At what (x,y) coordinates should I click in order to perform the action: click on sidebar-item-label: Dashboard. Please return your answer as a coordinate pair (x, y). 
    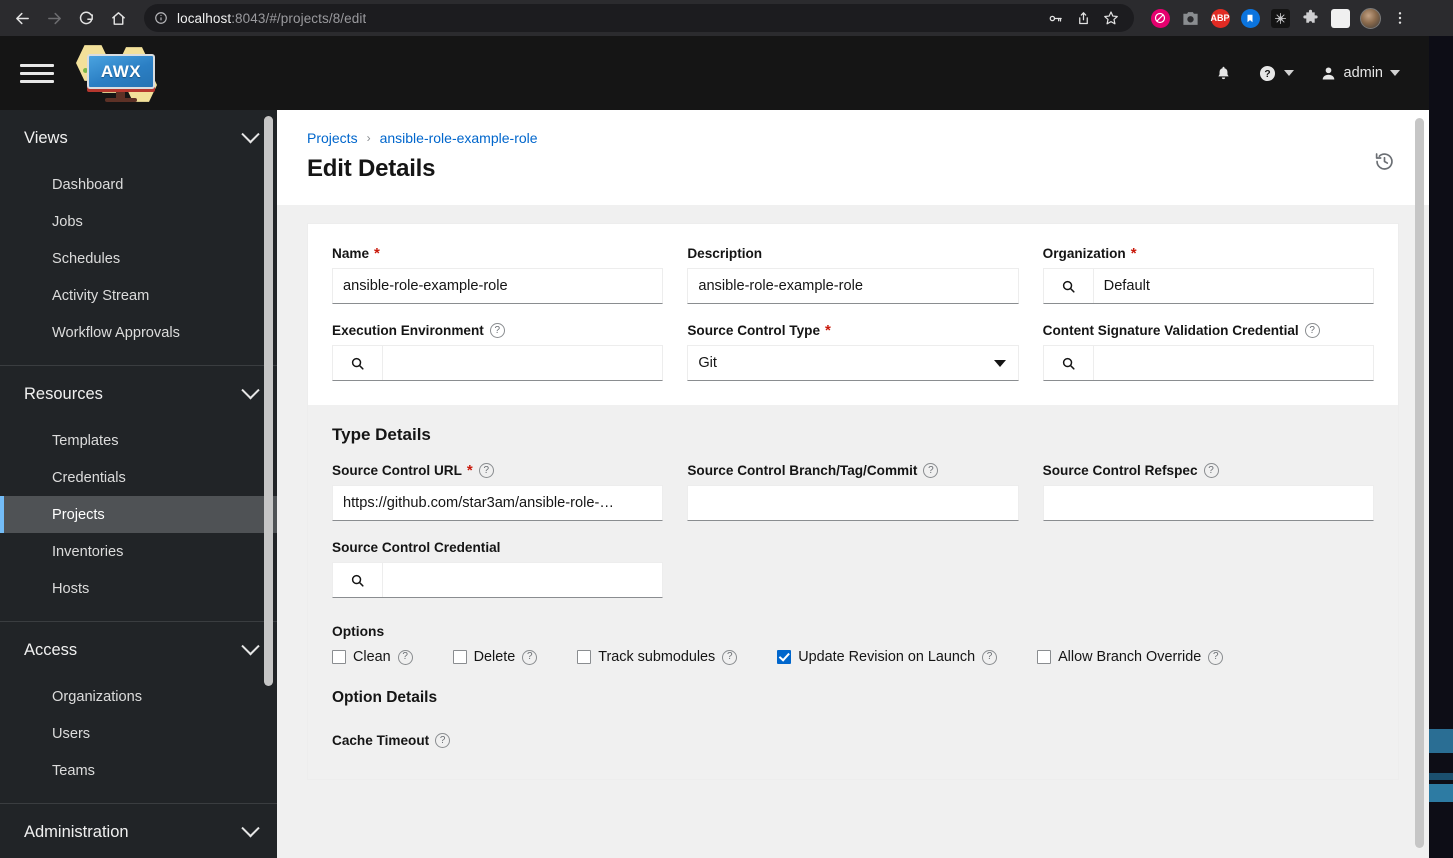
    Looking at the image, I should click on (88, 184).